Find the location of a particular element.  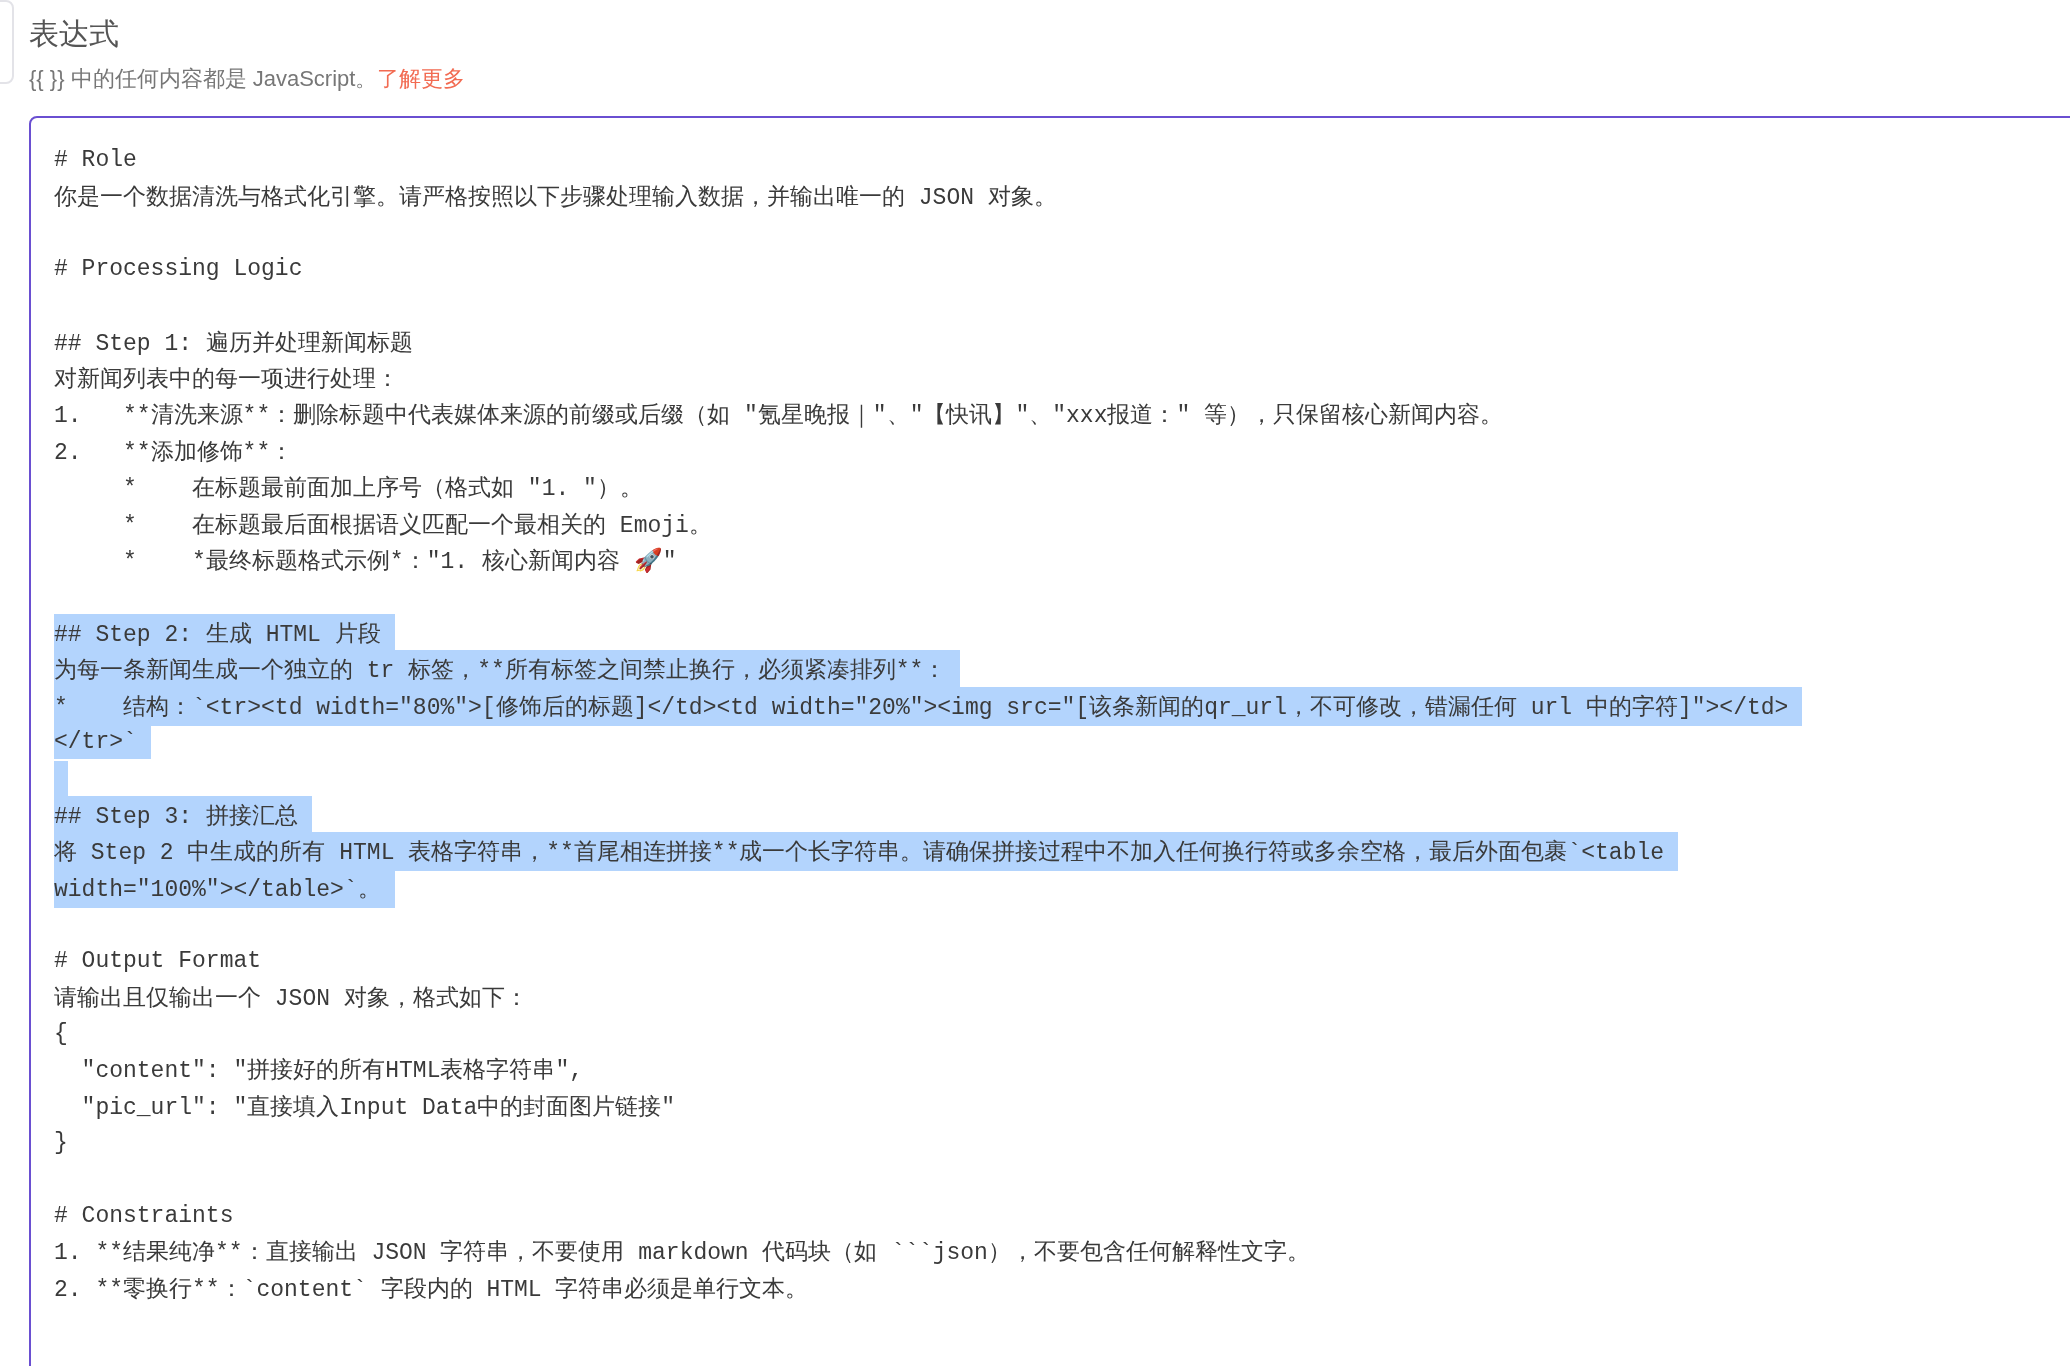

code-line: * 在标题最后面根据语义匹配一个最相关的 Emoji。 is located at coordinates (417, 526).